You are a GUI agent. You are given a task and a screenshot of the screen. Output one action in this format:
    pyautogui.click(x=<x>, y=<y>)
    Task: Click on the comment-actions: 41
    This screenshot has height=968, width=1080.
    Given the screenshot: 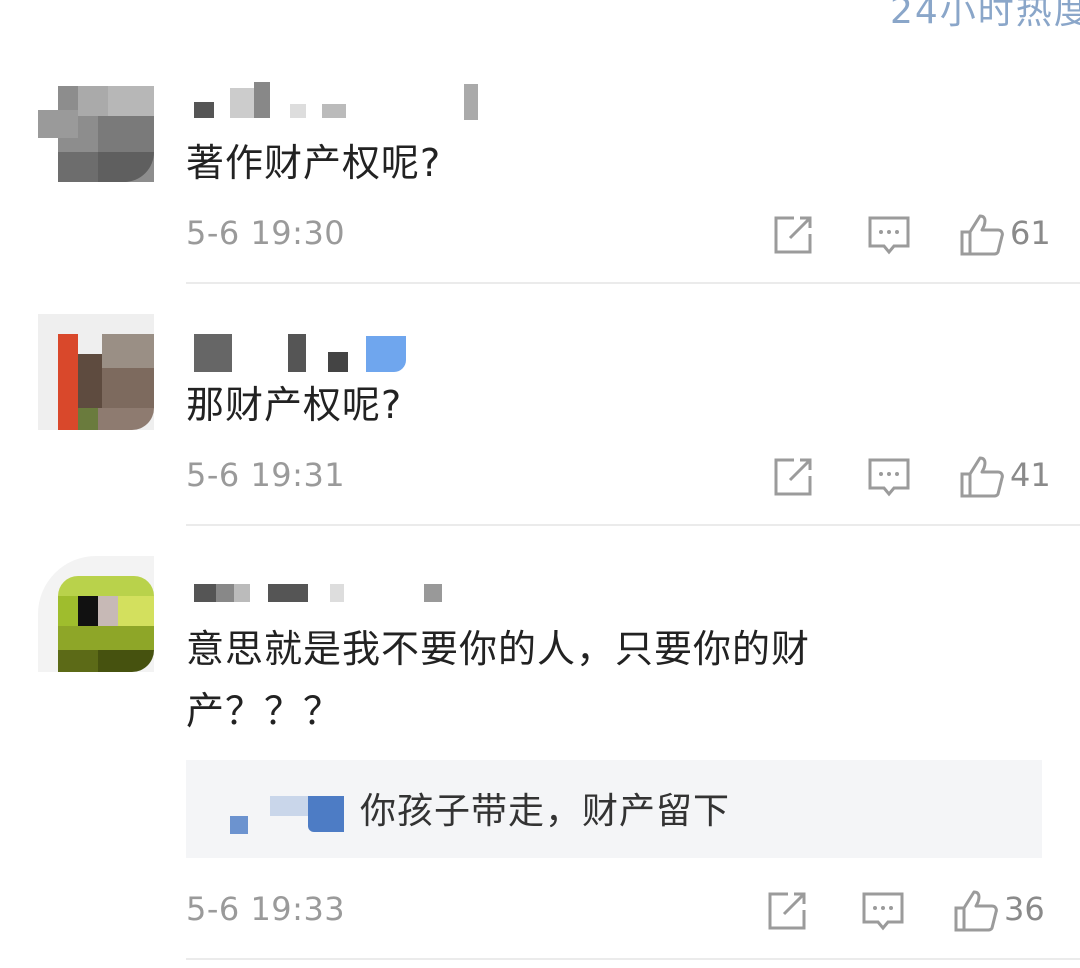 What is the action you would take?
    pyautogui.click(x=896, y=477)
    